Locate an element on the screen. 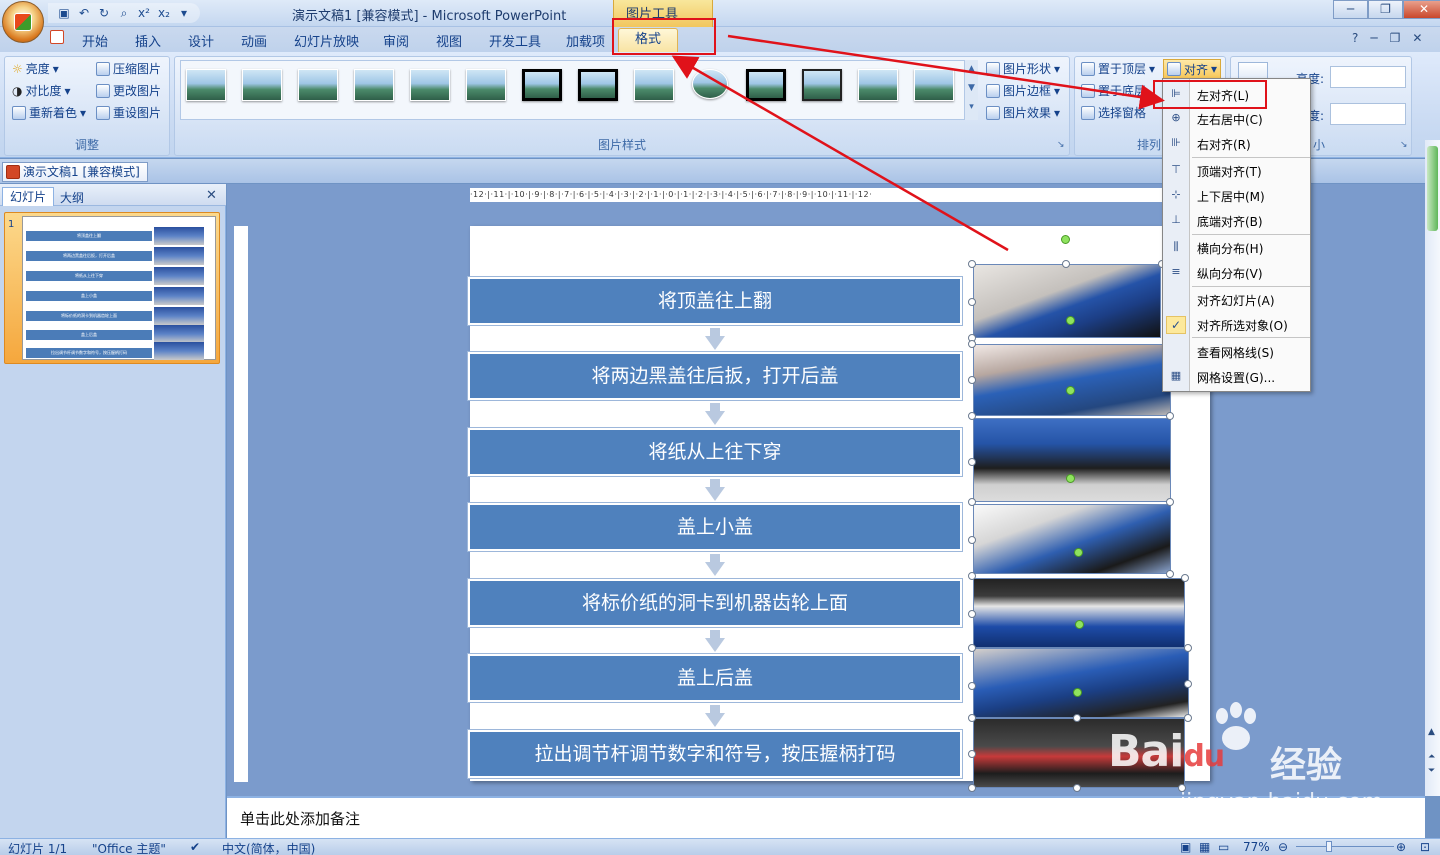 The width and height of the screenshot is (1440, 855). recolor-button: 重新着色 ▾ is located at coordinates (49, 112).